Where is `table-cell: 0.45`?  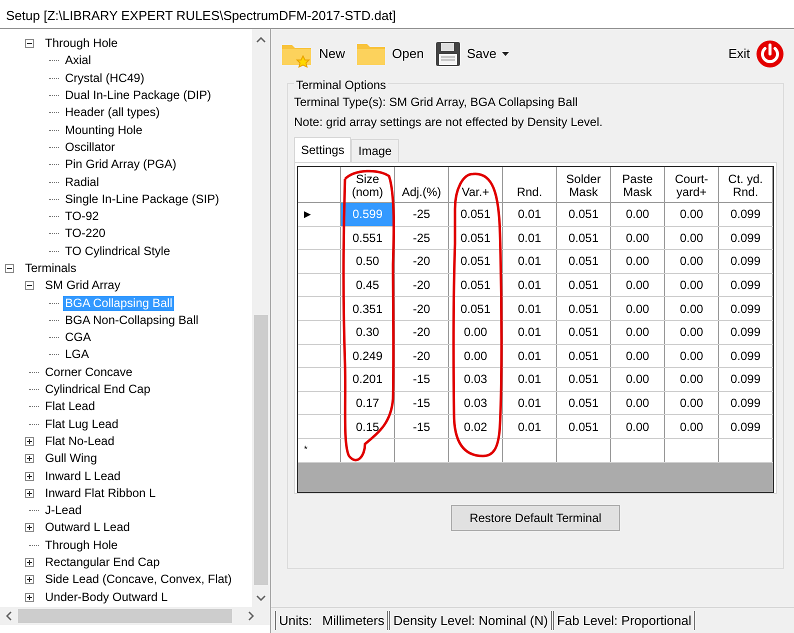 table-cell: 0.45 is located at coordinates (368, 285).